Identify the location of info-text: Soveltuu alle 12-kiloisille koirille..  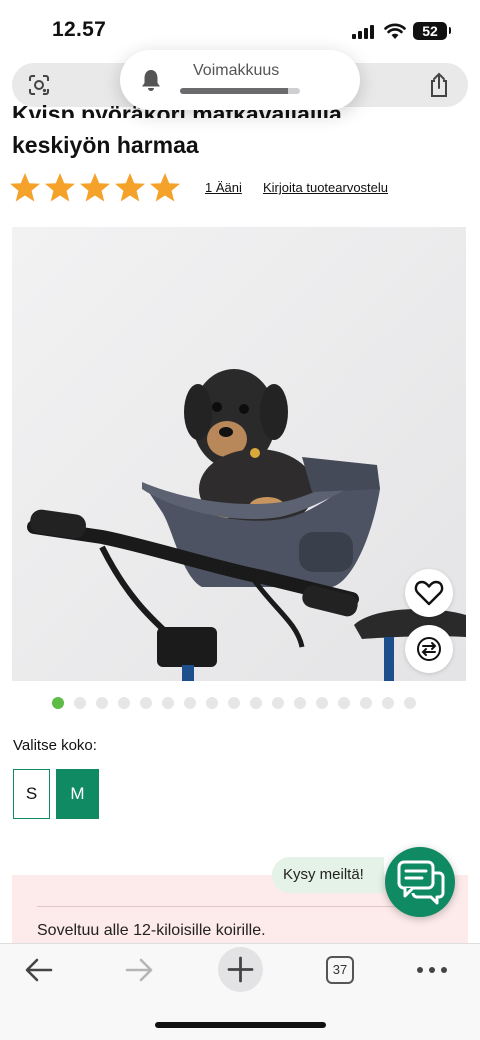
(151, 930).